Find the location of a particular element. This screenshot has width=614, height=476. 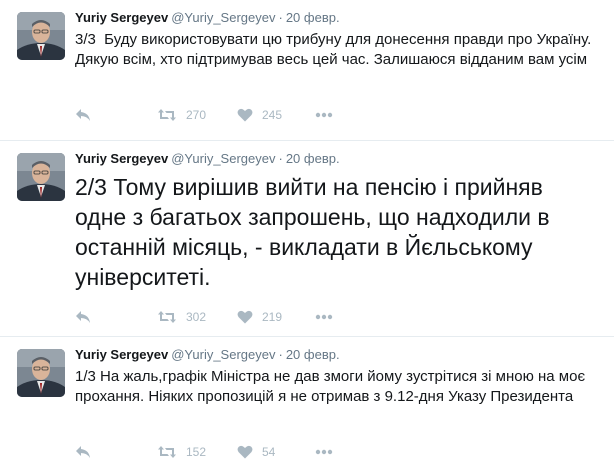

retweet-count: 302 is located at coordinates (196, 317).